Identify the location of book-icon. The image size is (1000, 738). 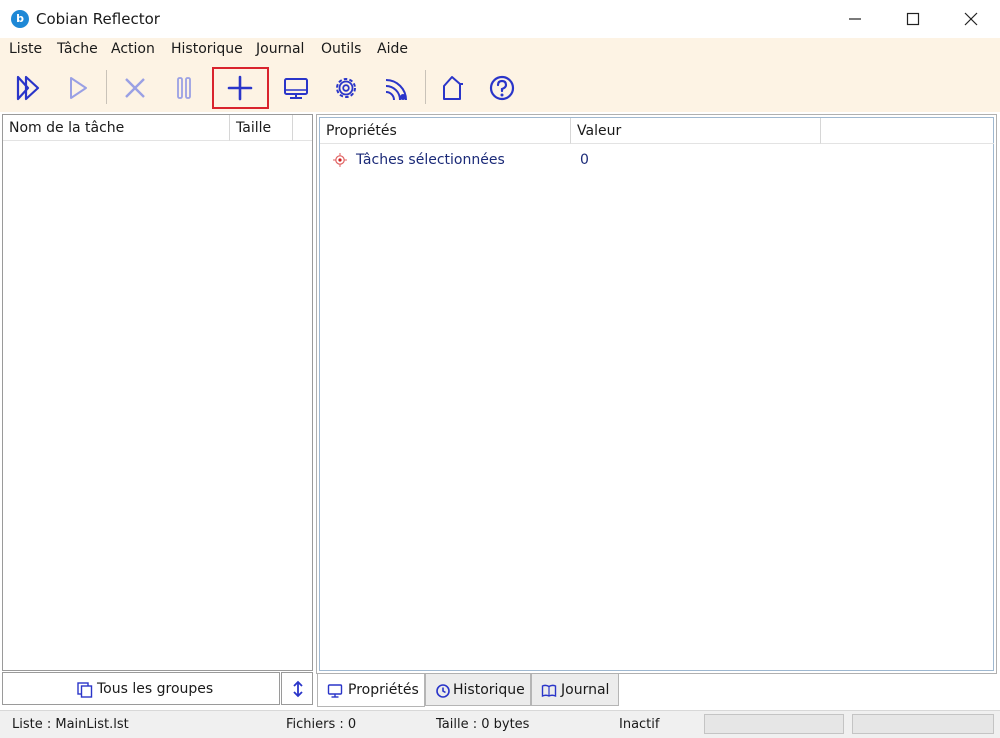
(549, 691).